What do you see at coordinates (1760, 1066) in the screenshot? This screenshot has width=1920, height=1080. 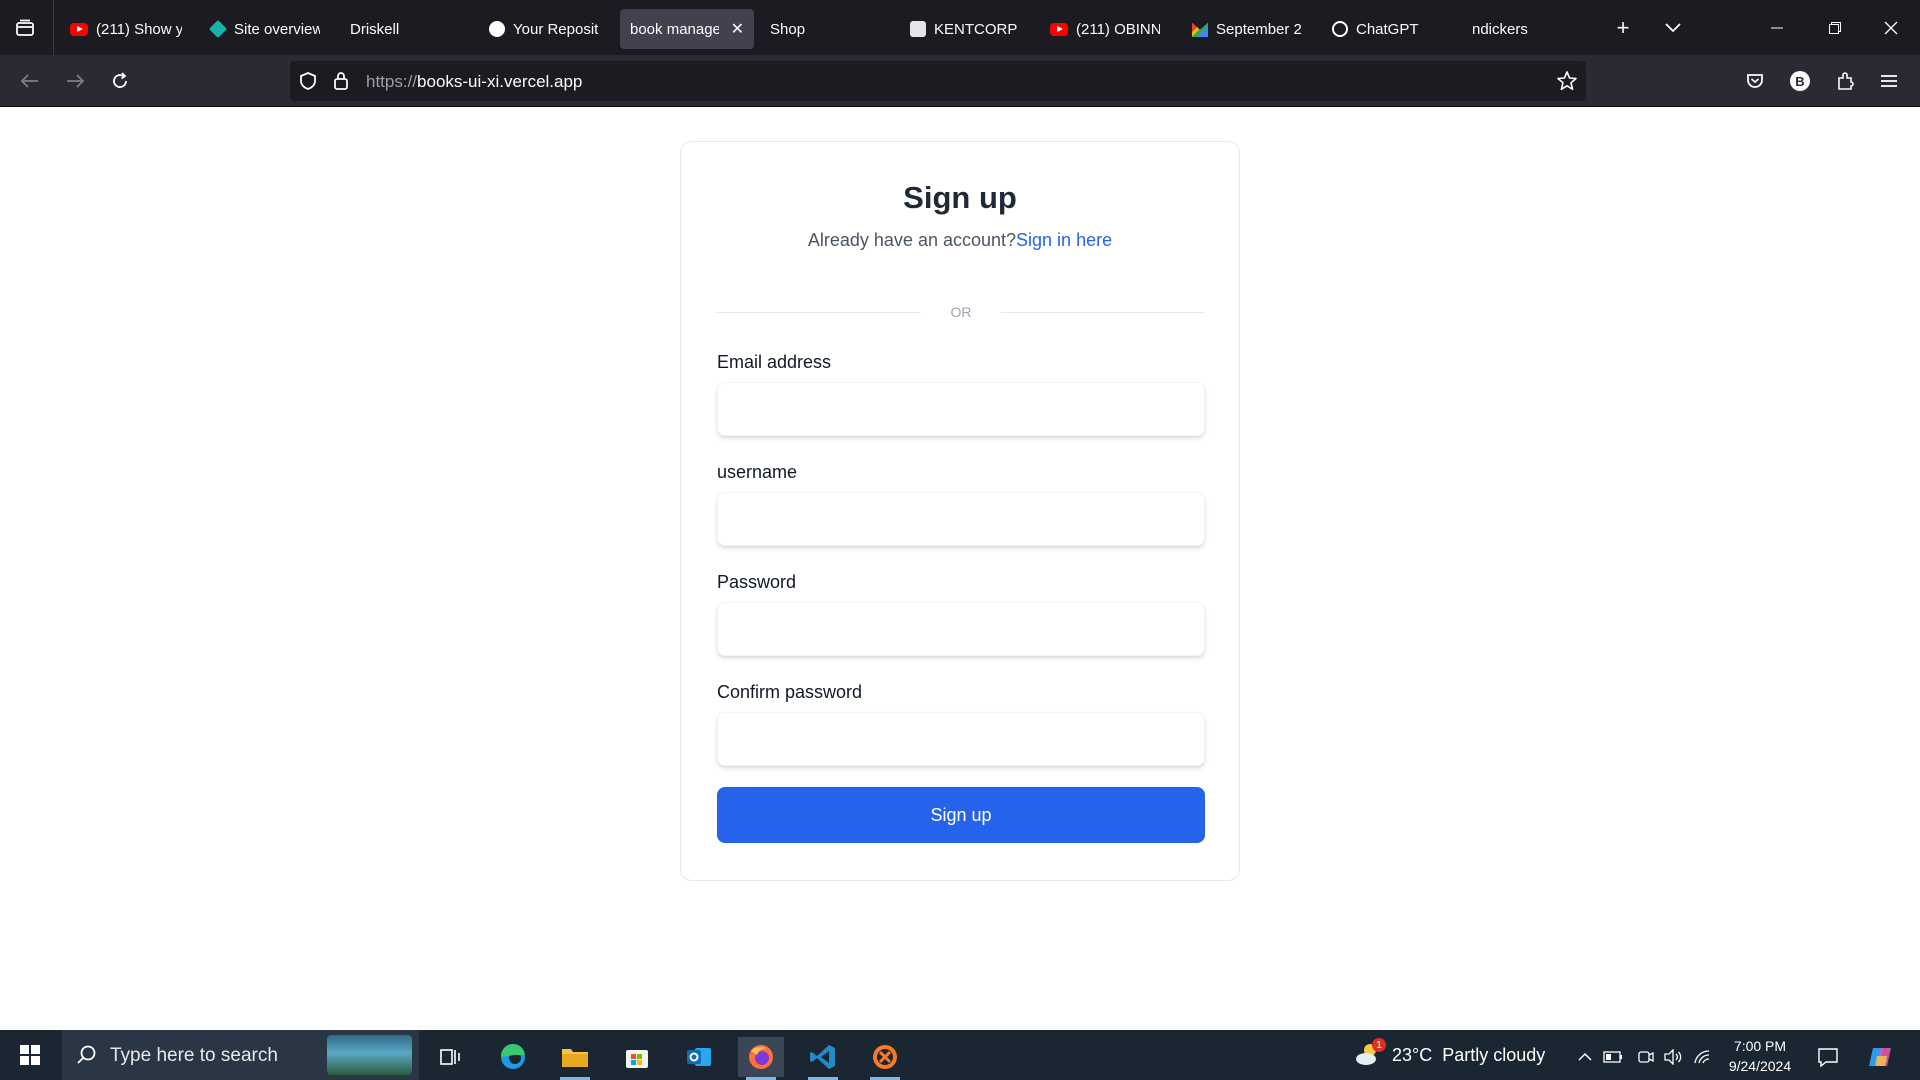 I see `clock-date: 9/24/2024` at bounding box center [1760, 1066].